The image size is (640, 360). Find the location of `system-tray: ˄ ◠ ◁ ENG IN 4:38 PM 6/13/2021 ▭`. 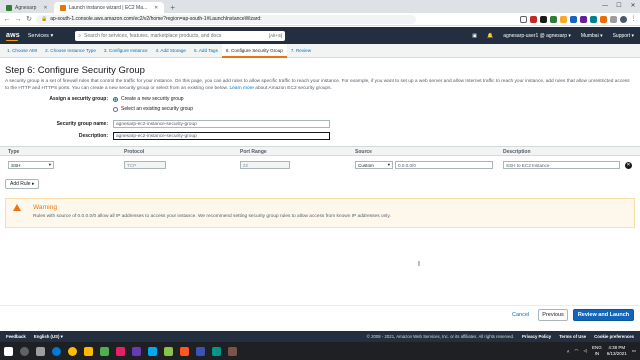

system-tray: ˄ ◠ ◁ ENG IN 4:38 PM 6/13/2021 ▭ is located at coordinates (601, 351).